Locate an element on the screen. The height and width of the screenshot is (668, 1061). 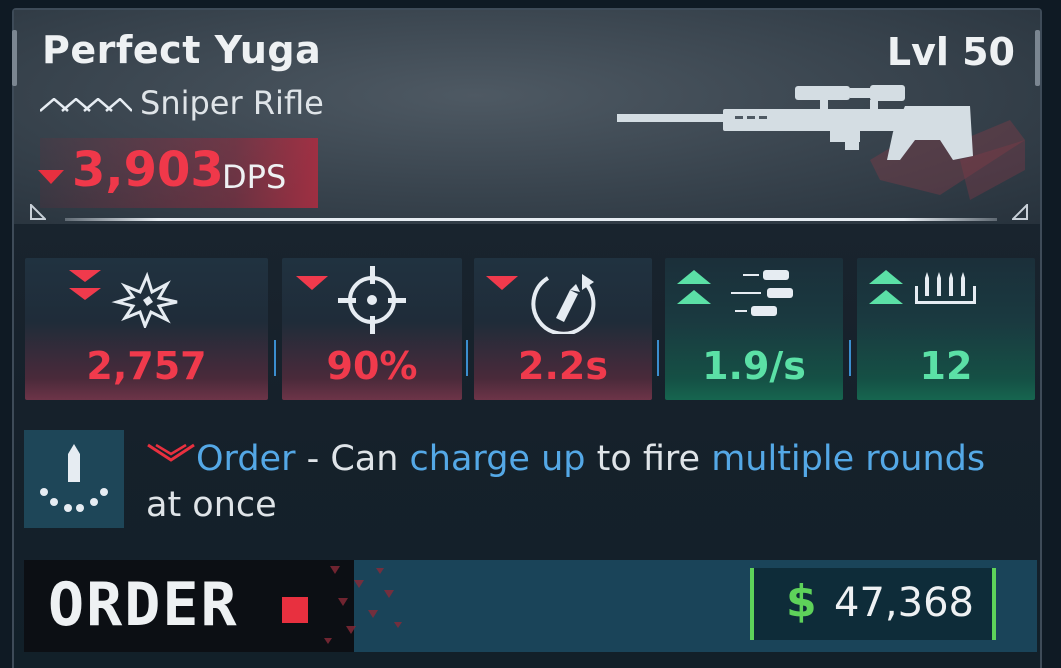
stat-magazine-value: 12 is located at coordinates (946, 366).